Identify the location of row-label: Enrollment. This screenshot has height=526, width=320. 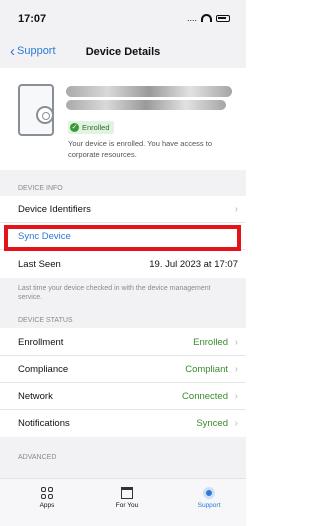
(41, 342).